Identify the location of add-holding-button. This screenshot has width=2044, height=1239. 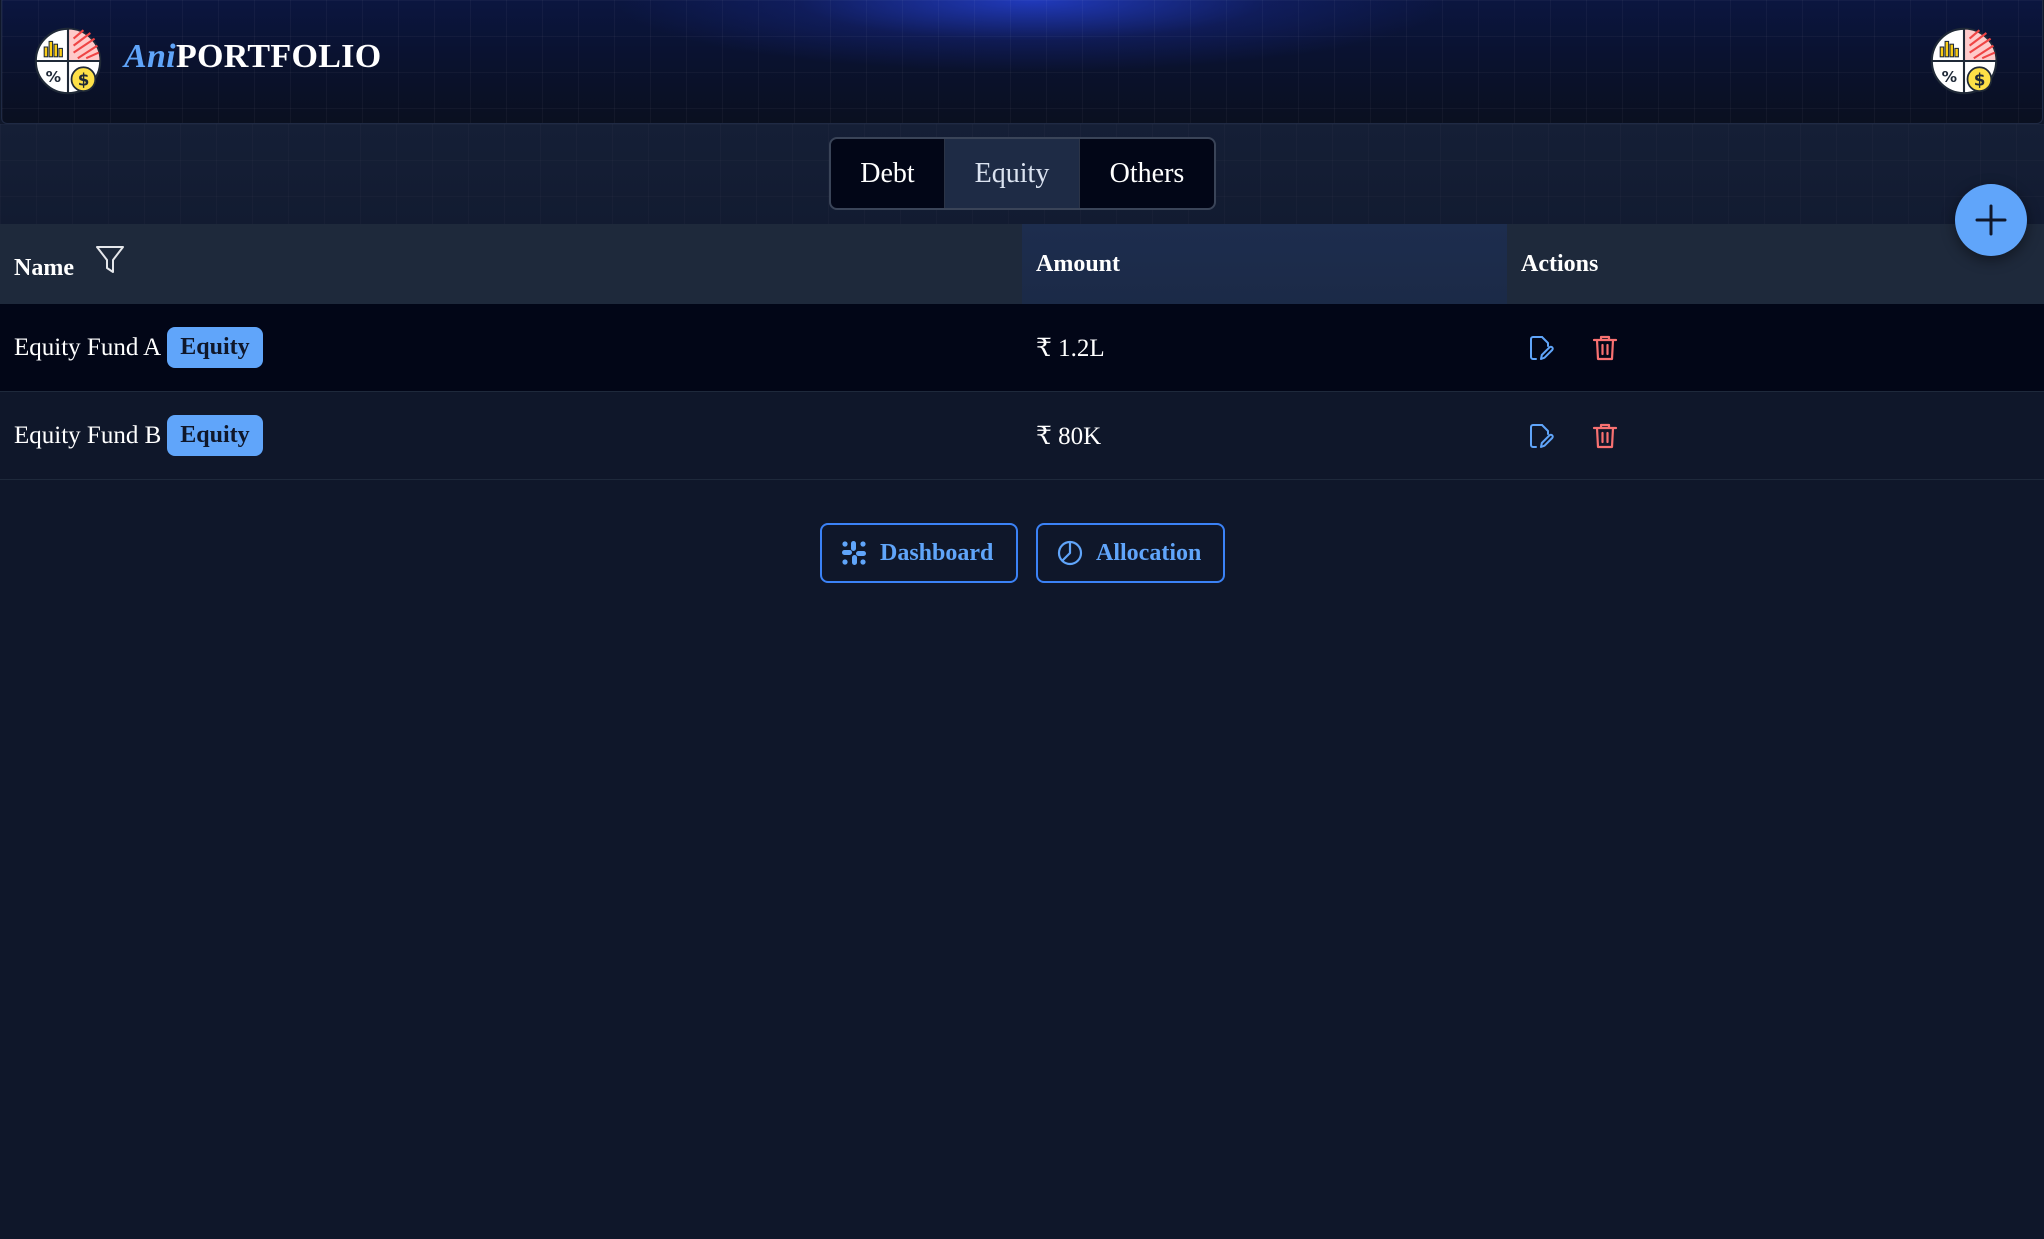
(1991, 220).